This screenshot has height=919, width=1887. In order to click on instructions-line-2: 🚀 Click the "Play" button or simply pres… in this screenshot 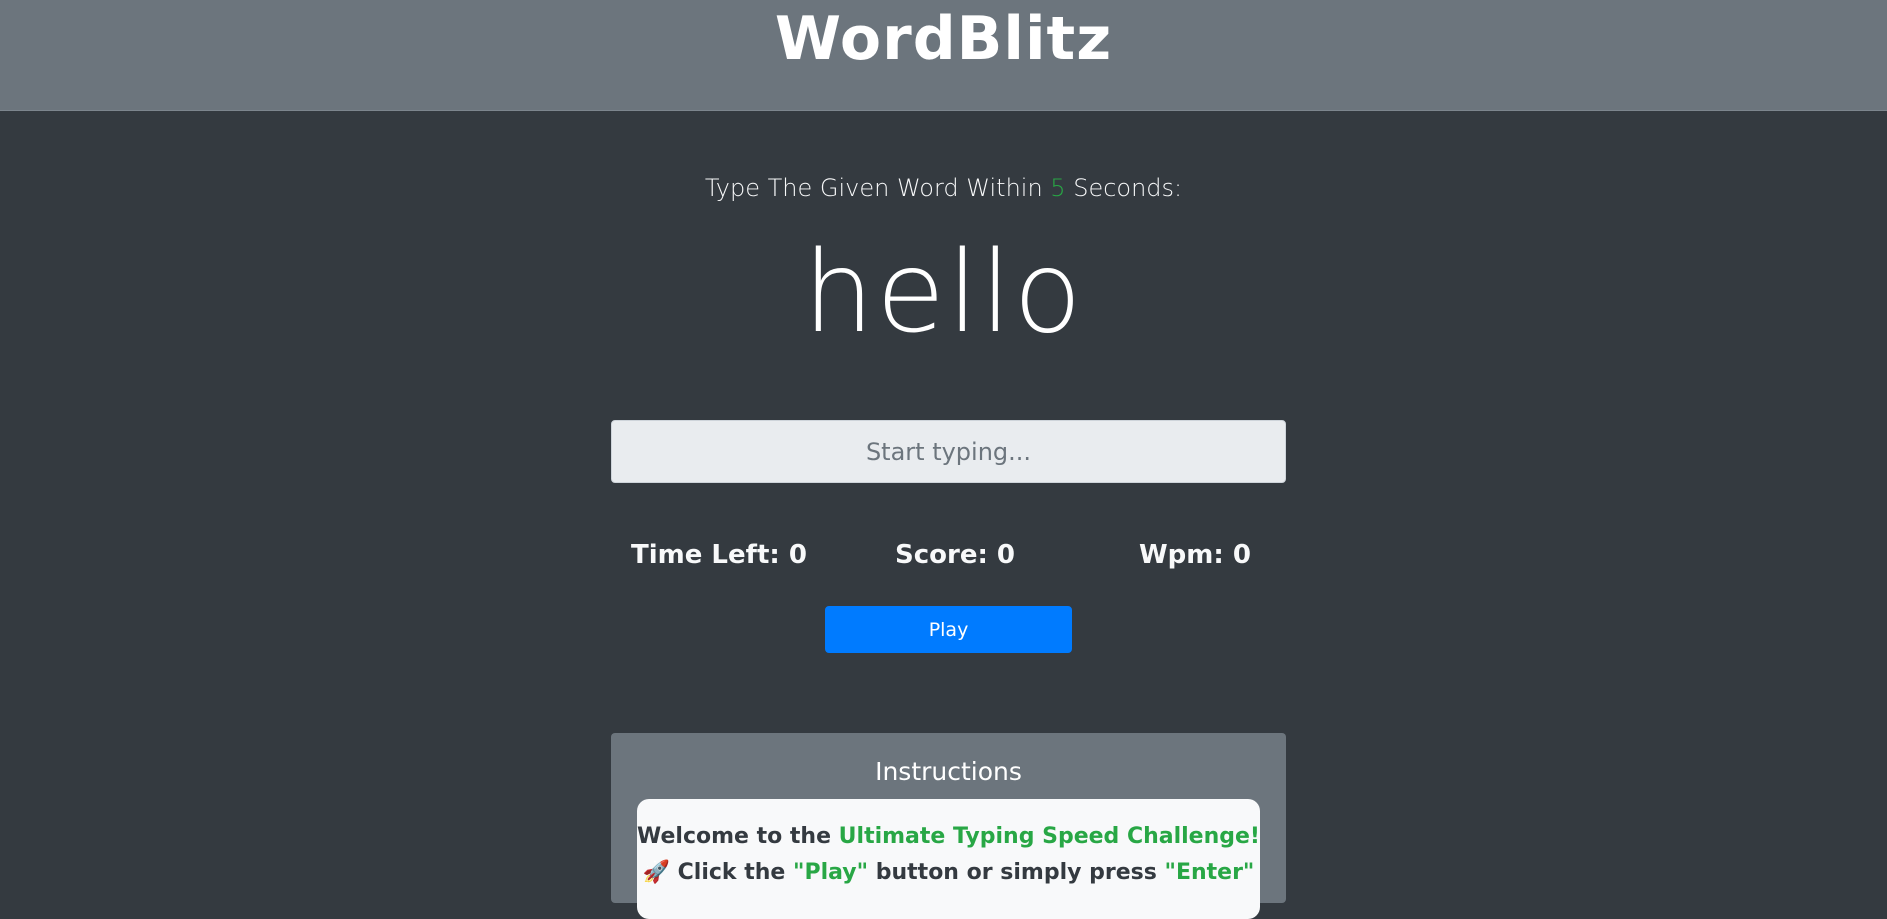, I will do `click(948, 873)`.